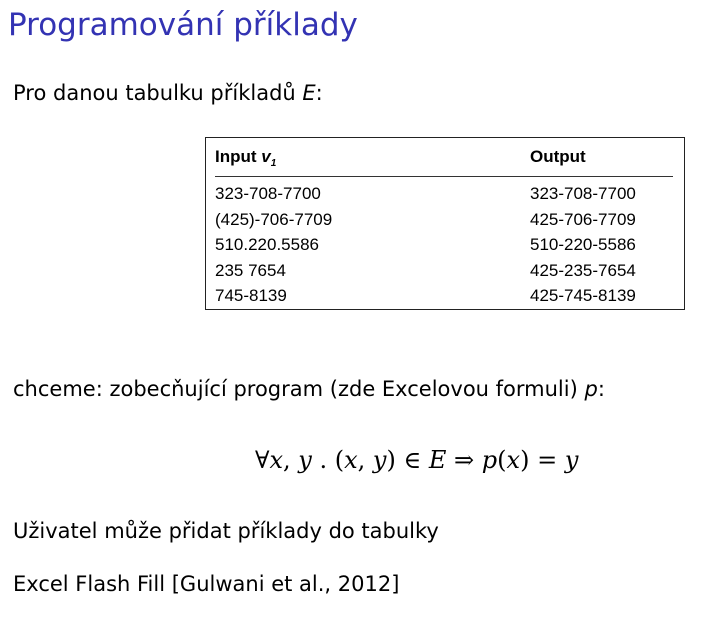  Describe the element at coordinates (266, 156) in the screenshot. I see `header-input-var: v` at that location.